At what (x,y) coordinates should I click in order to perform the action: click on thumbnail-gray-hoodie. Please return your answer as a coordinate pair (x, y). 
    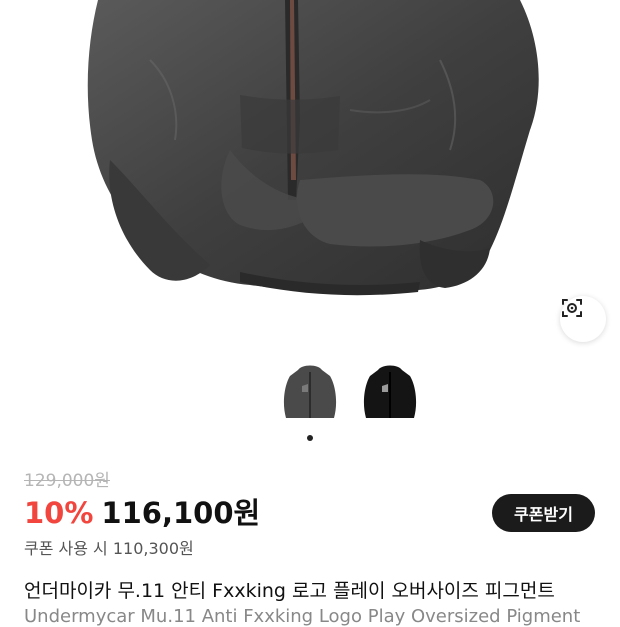
    Looking at the image, I should click on (310, 395).